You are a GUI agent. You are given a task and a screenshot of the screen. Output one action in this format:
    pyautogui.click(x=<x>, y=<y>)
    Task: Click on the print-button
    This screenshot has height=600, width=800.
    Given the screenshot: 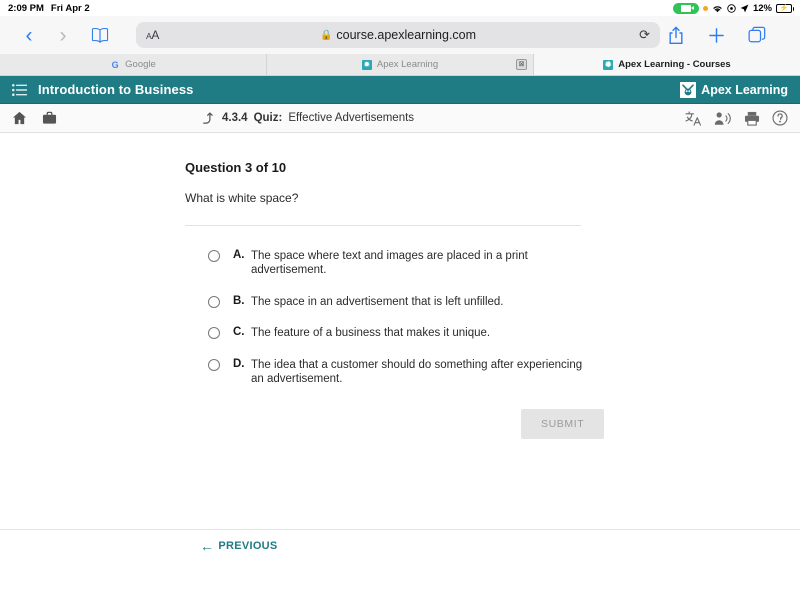 What is the action you would take?
    pyautogui.click(x=752, y=118)
    